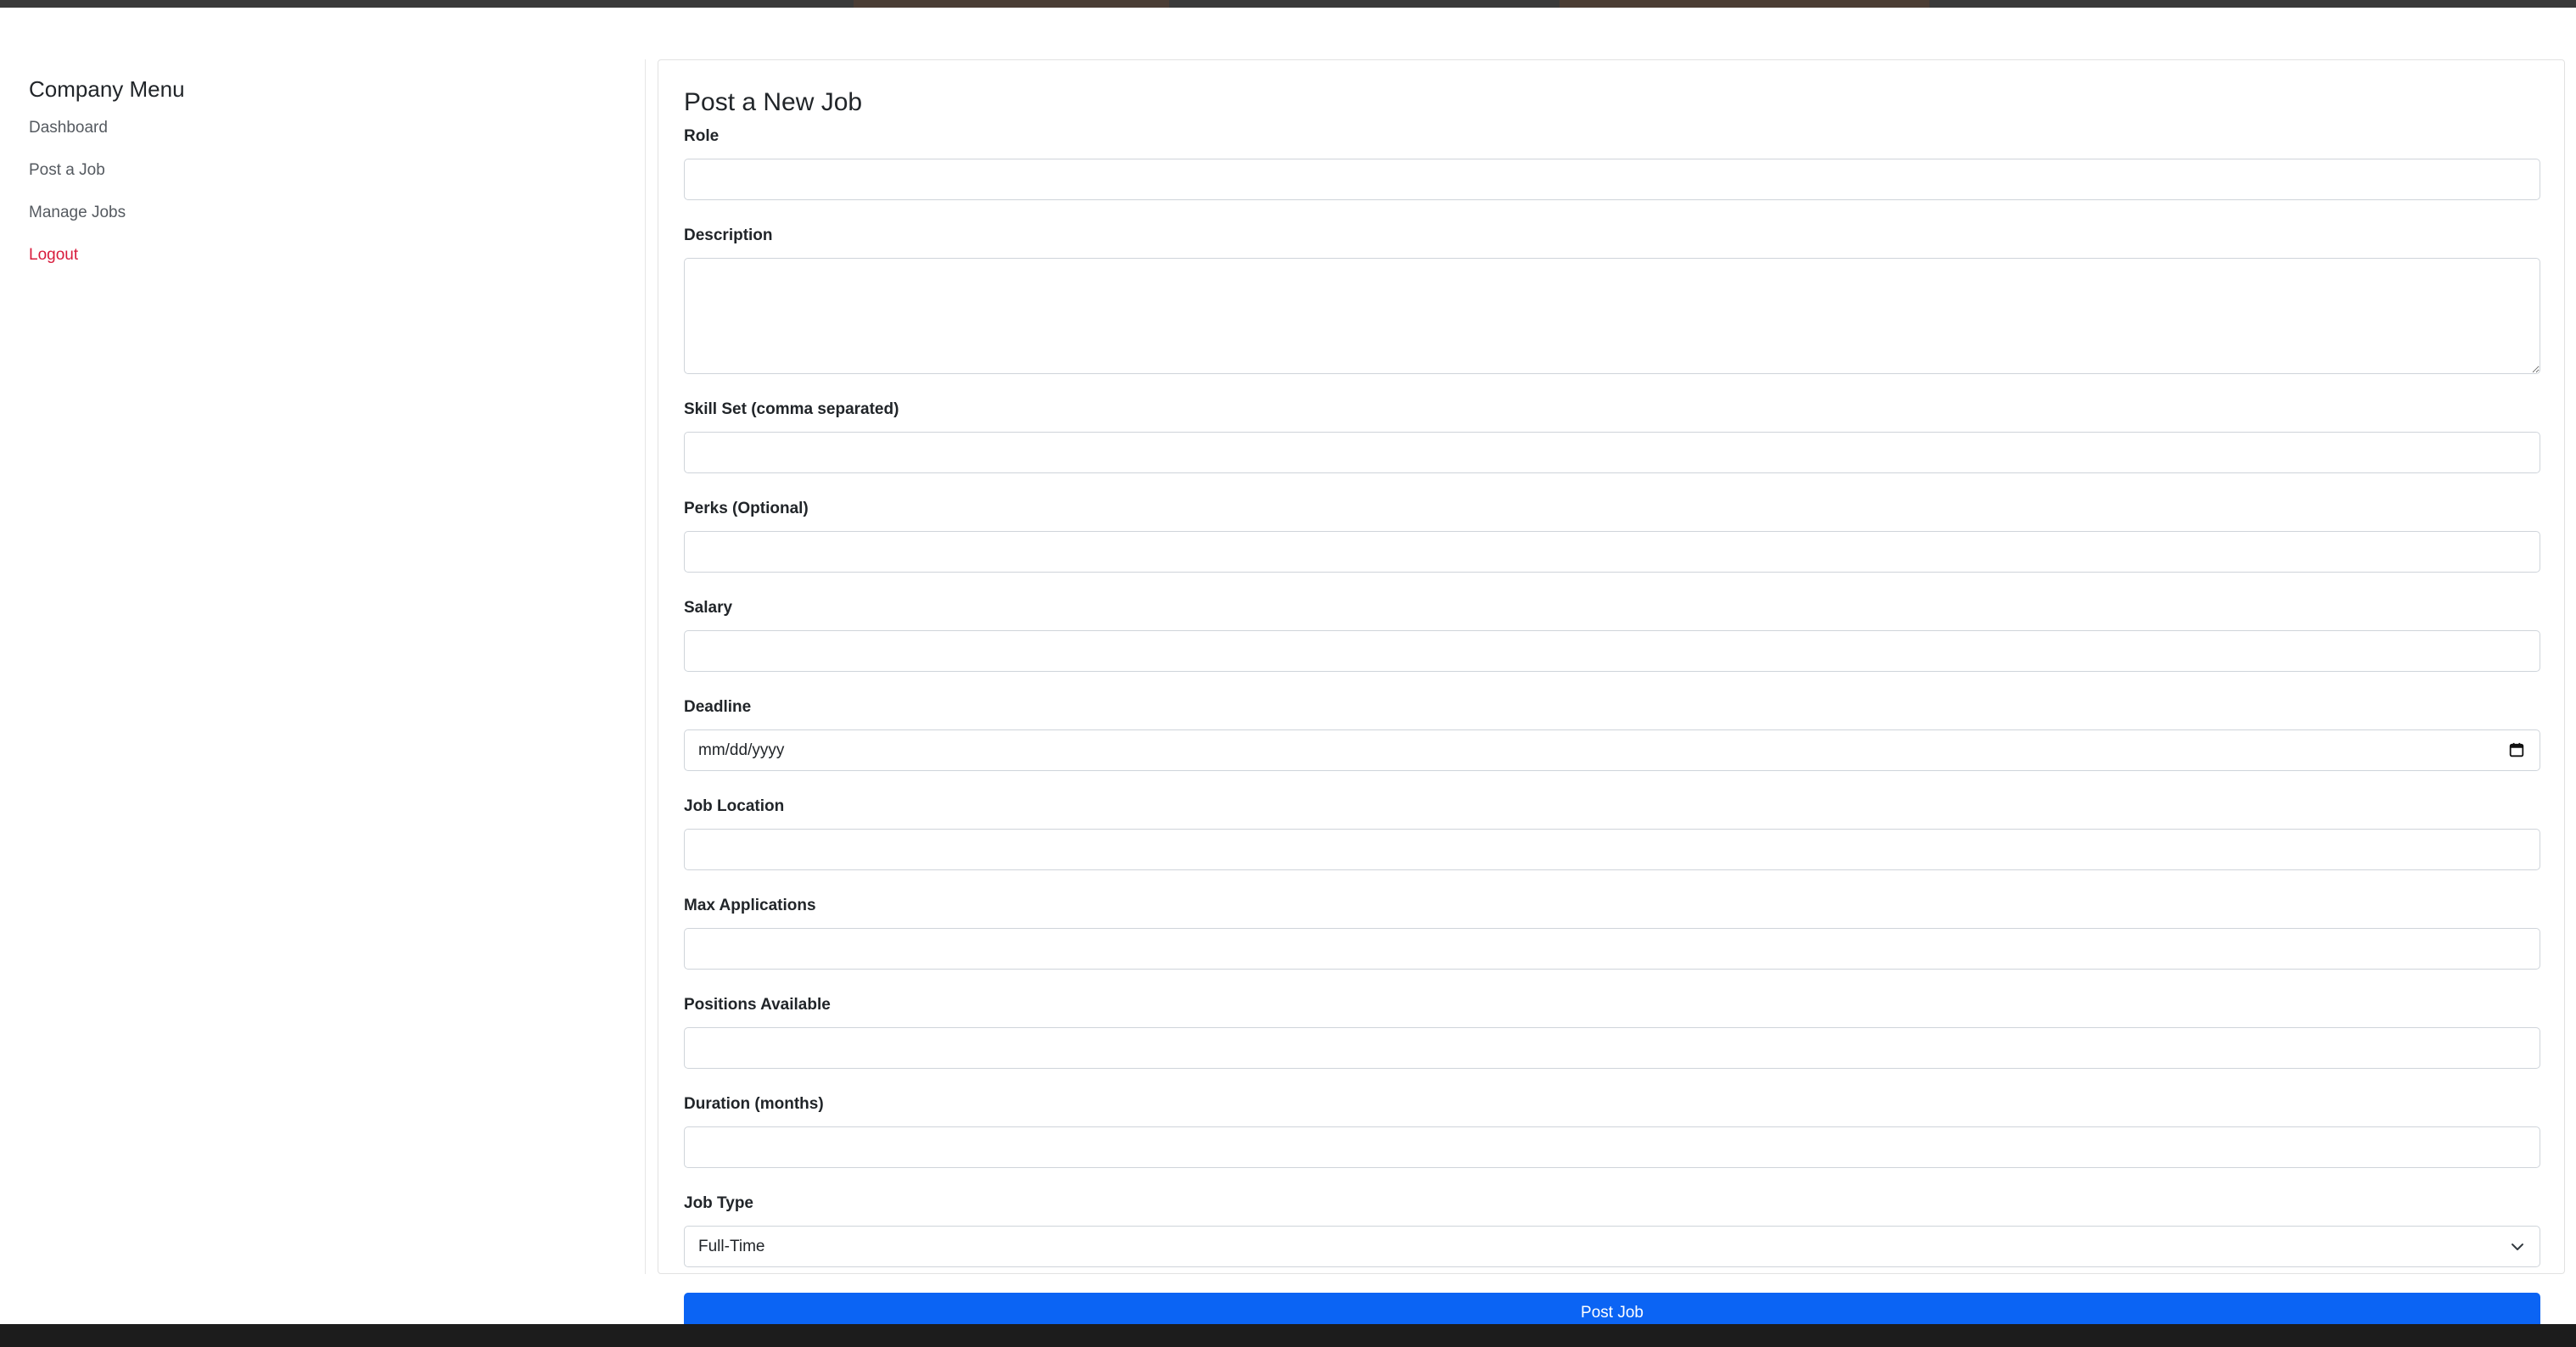 The height and width of the screenshot is (1347, 2576). I want to click on role-field-group: Role, so click(1612, 163).